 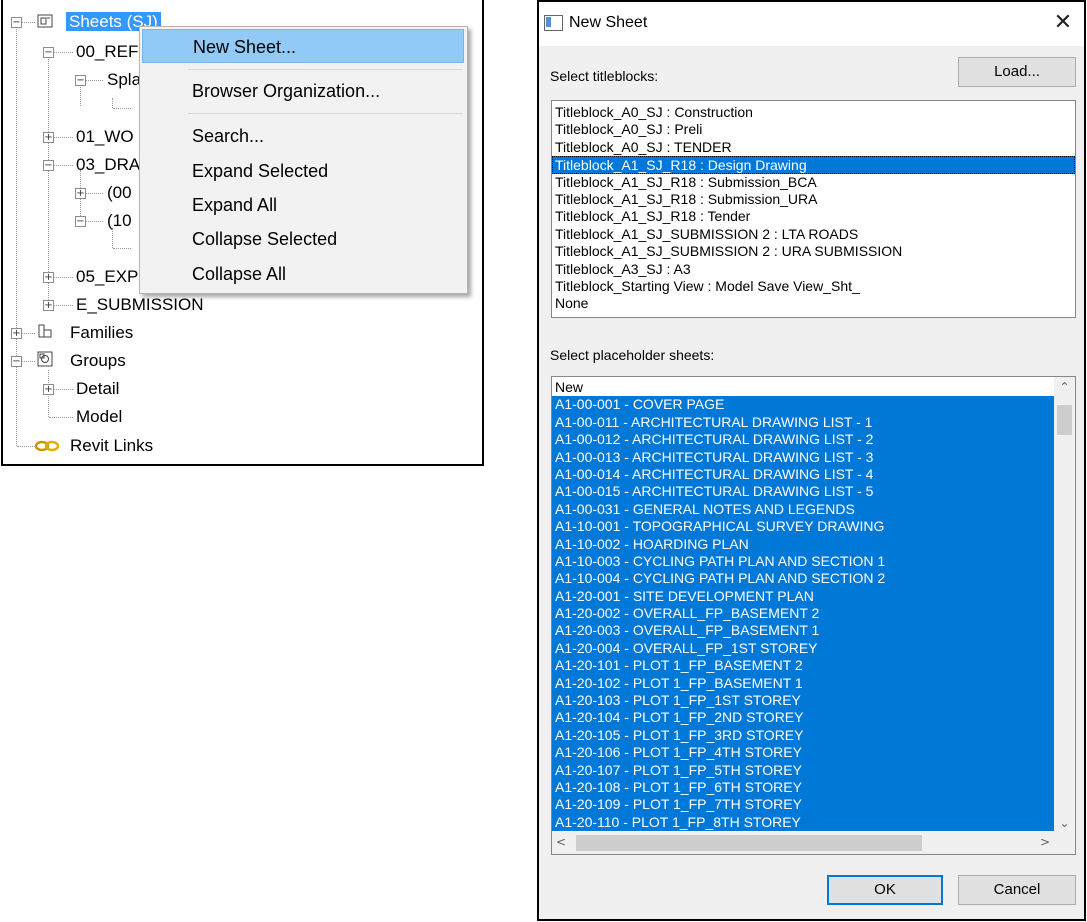 What do you see at coordinates (45, 331) in the screenshot?
I see `families-icon` at bounding box center [45, 331].